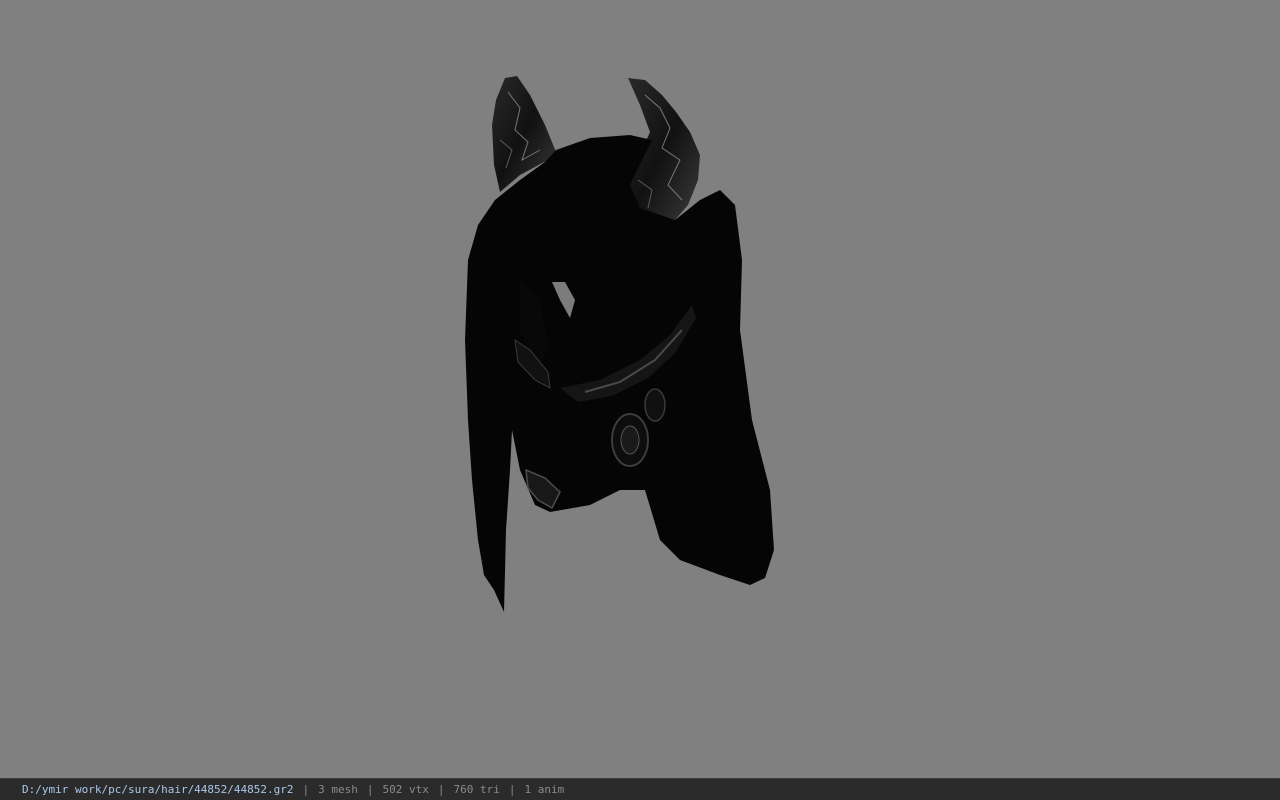  I want to click on mesh-count-label: 3 mesh, so click(338, 789).